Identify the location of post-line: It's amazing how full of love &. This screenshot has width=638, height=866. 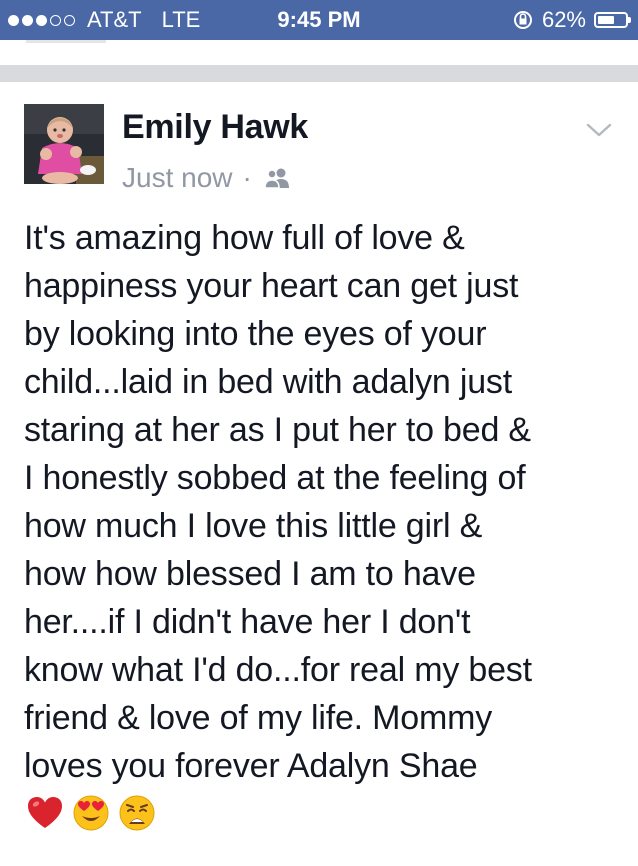
(244, 238).